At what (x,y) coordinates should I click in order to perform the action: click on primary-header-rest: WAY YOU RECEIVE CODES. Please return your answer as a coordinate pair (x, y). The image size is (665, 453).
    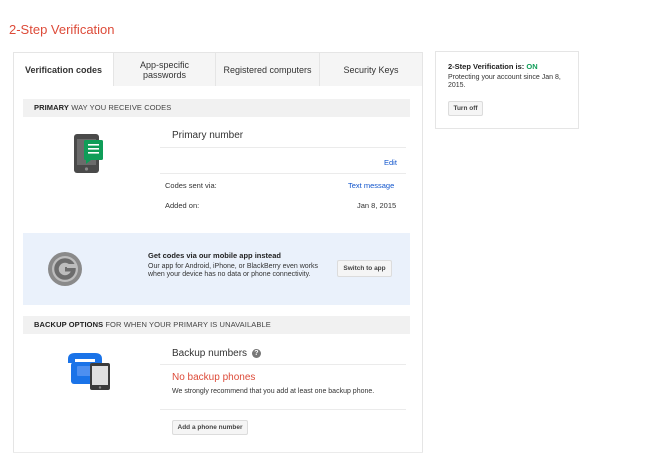
    Looking at the image, I should click on (121, 107).